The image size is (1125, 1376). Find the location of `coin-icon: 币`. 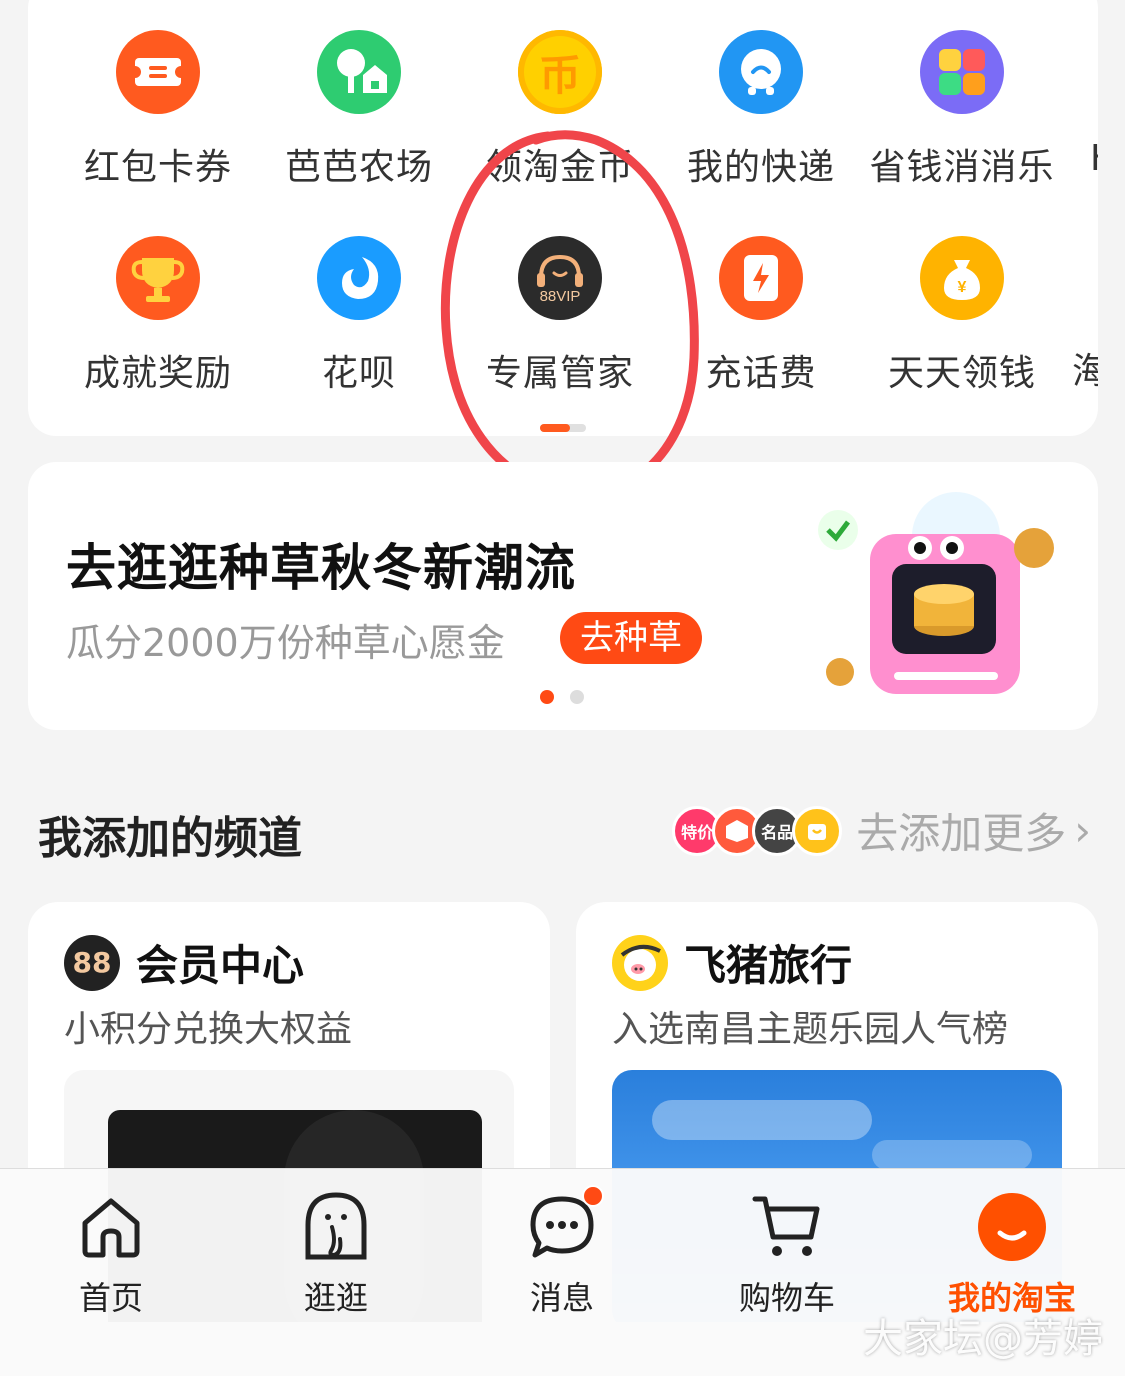

coin-icon: 币 is located at coordinates (560, 72).